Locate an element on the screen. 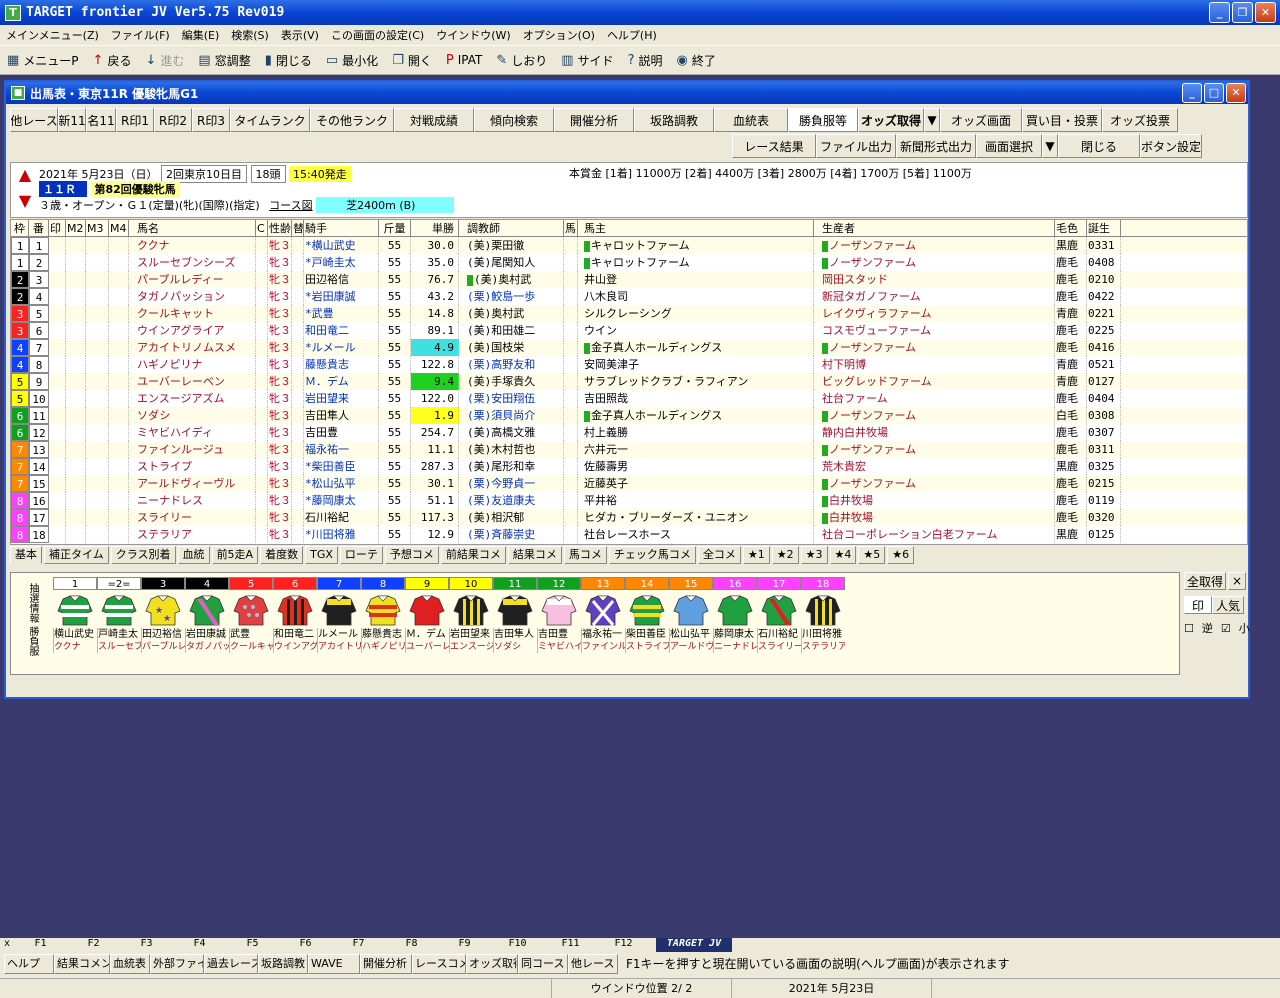  fkey-button-3: 血統表 is located at coordinates (130, 964).